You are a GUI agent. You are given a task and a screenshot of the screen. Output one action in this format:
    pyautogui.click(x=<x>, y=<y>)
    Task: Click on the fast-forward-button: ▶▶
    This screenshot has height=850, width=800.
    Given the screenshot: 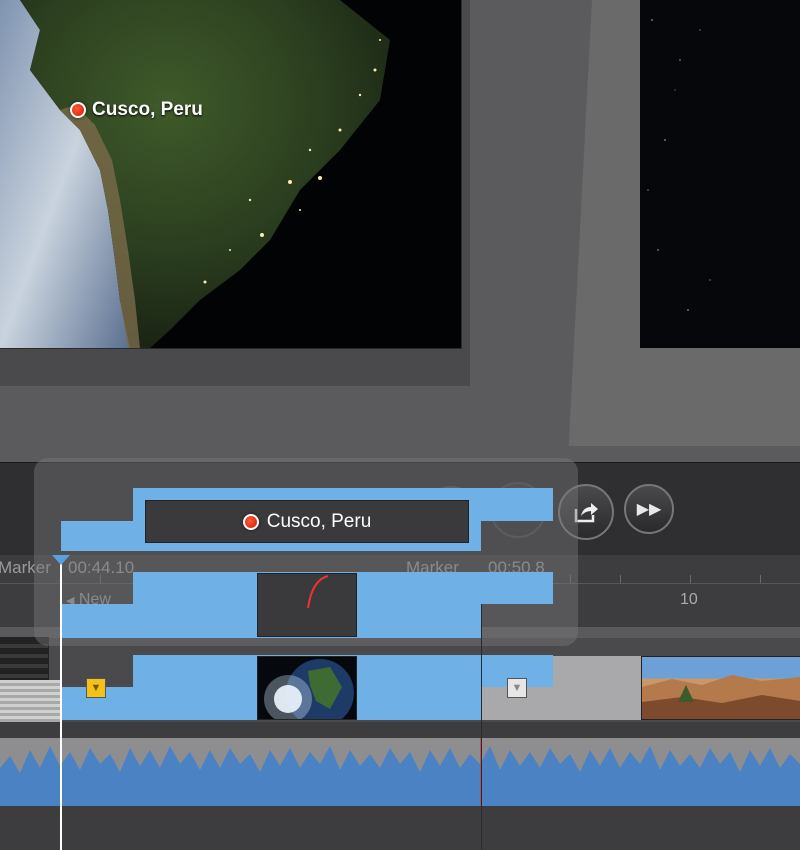 What is the action you would take?
    pyautogui.click(x=649, y=509)
    